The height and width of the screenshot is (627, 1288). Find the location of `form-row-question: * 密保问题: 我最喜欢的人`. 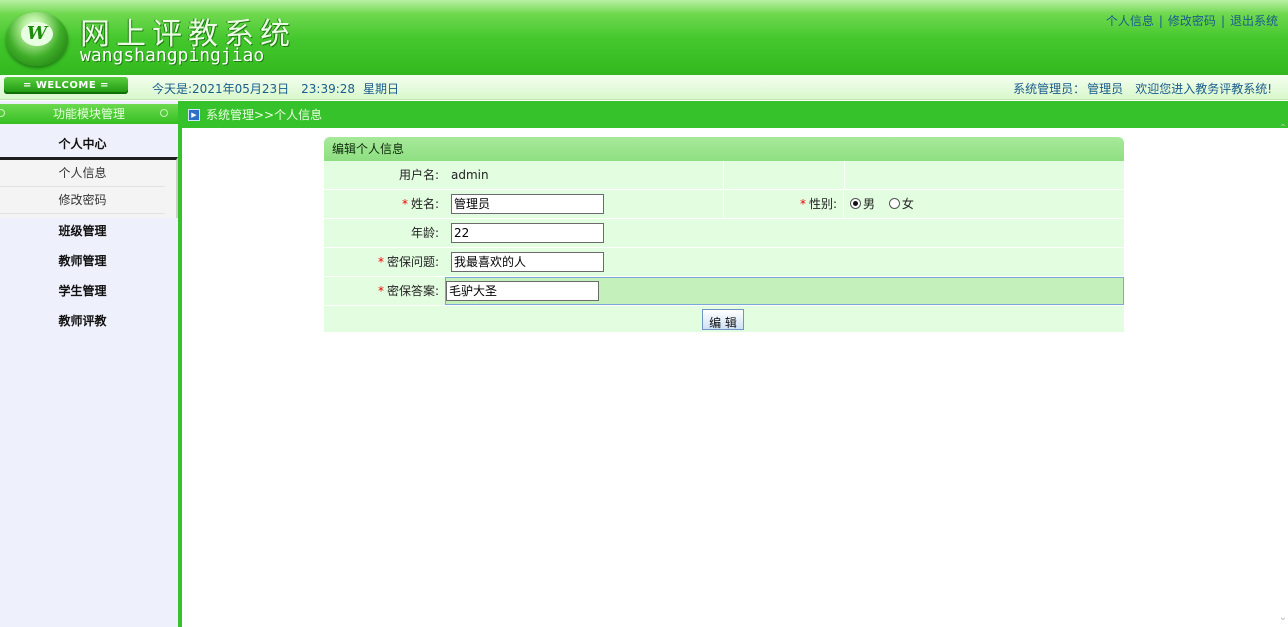

form-row-question: * 密保问题: 我最喜欢的人 is located at coordinates (724, 262).